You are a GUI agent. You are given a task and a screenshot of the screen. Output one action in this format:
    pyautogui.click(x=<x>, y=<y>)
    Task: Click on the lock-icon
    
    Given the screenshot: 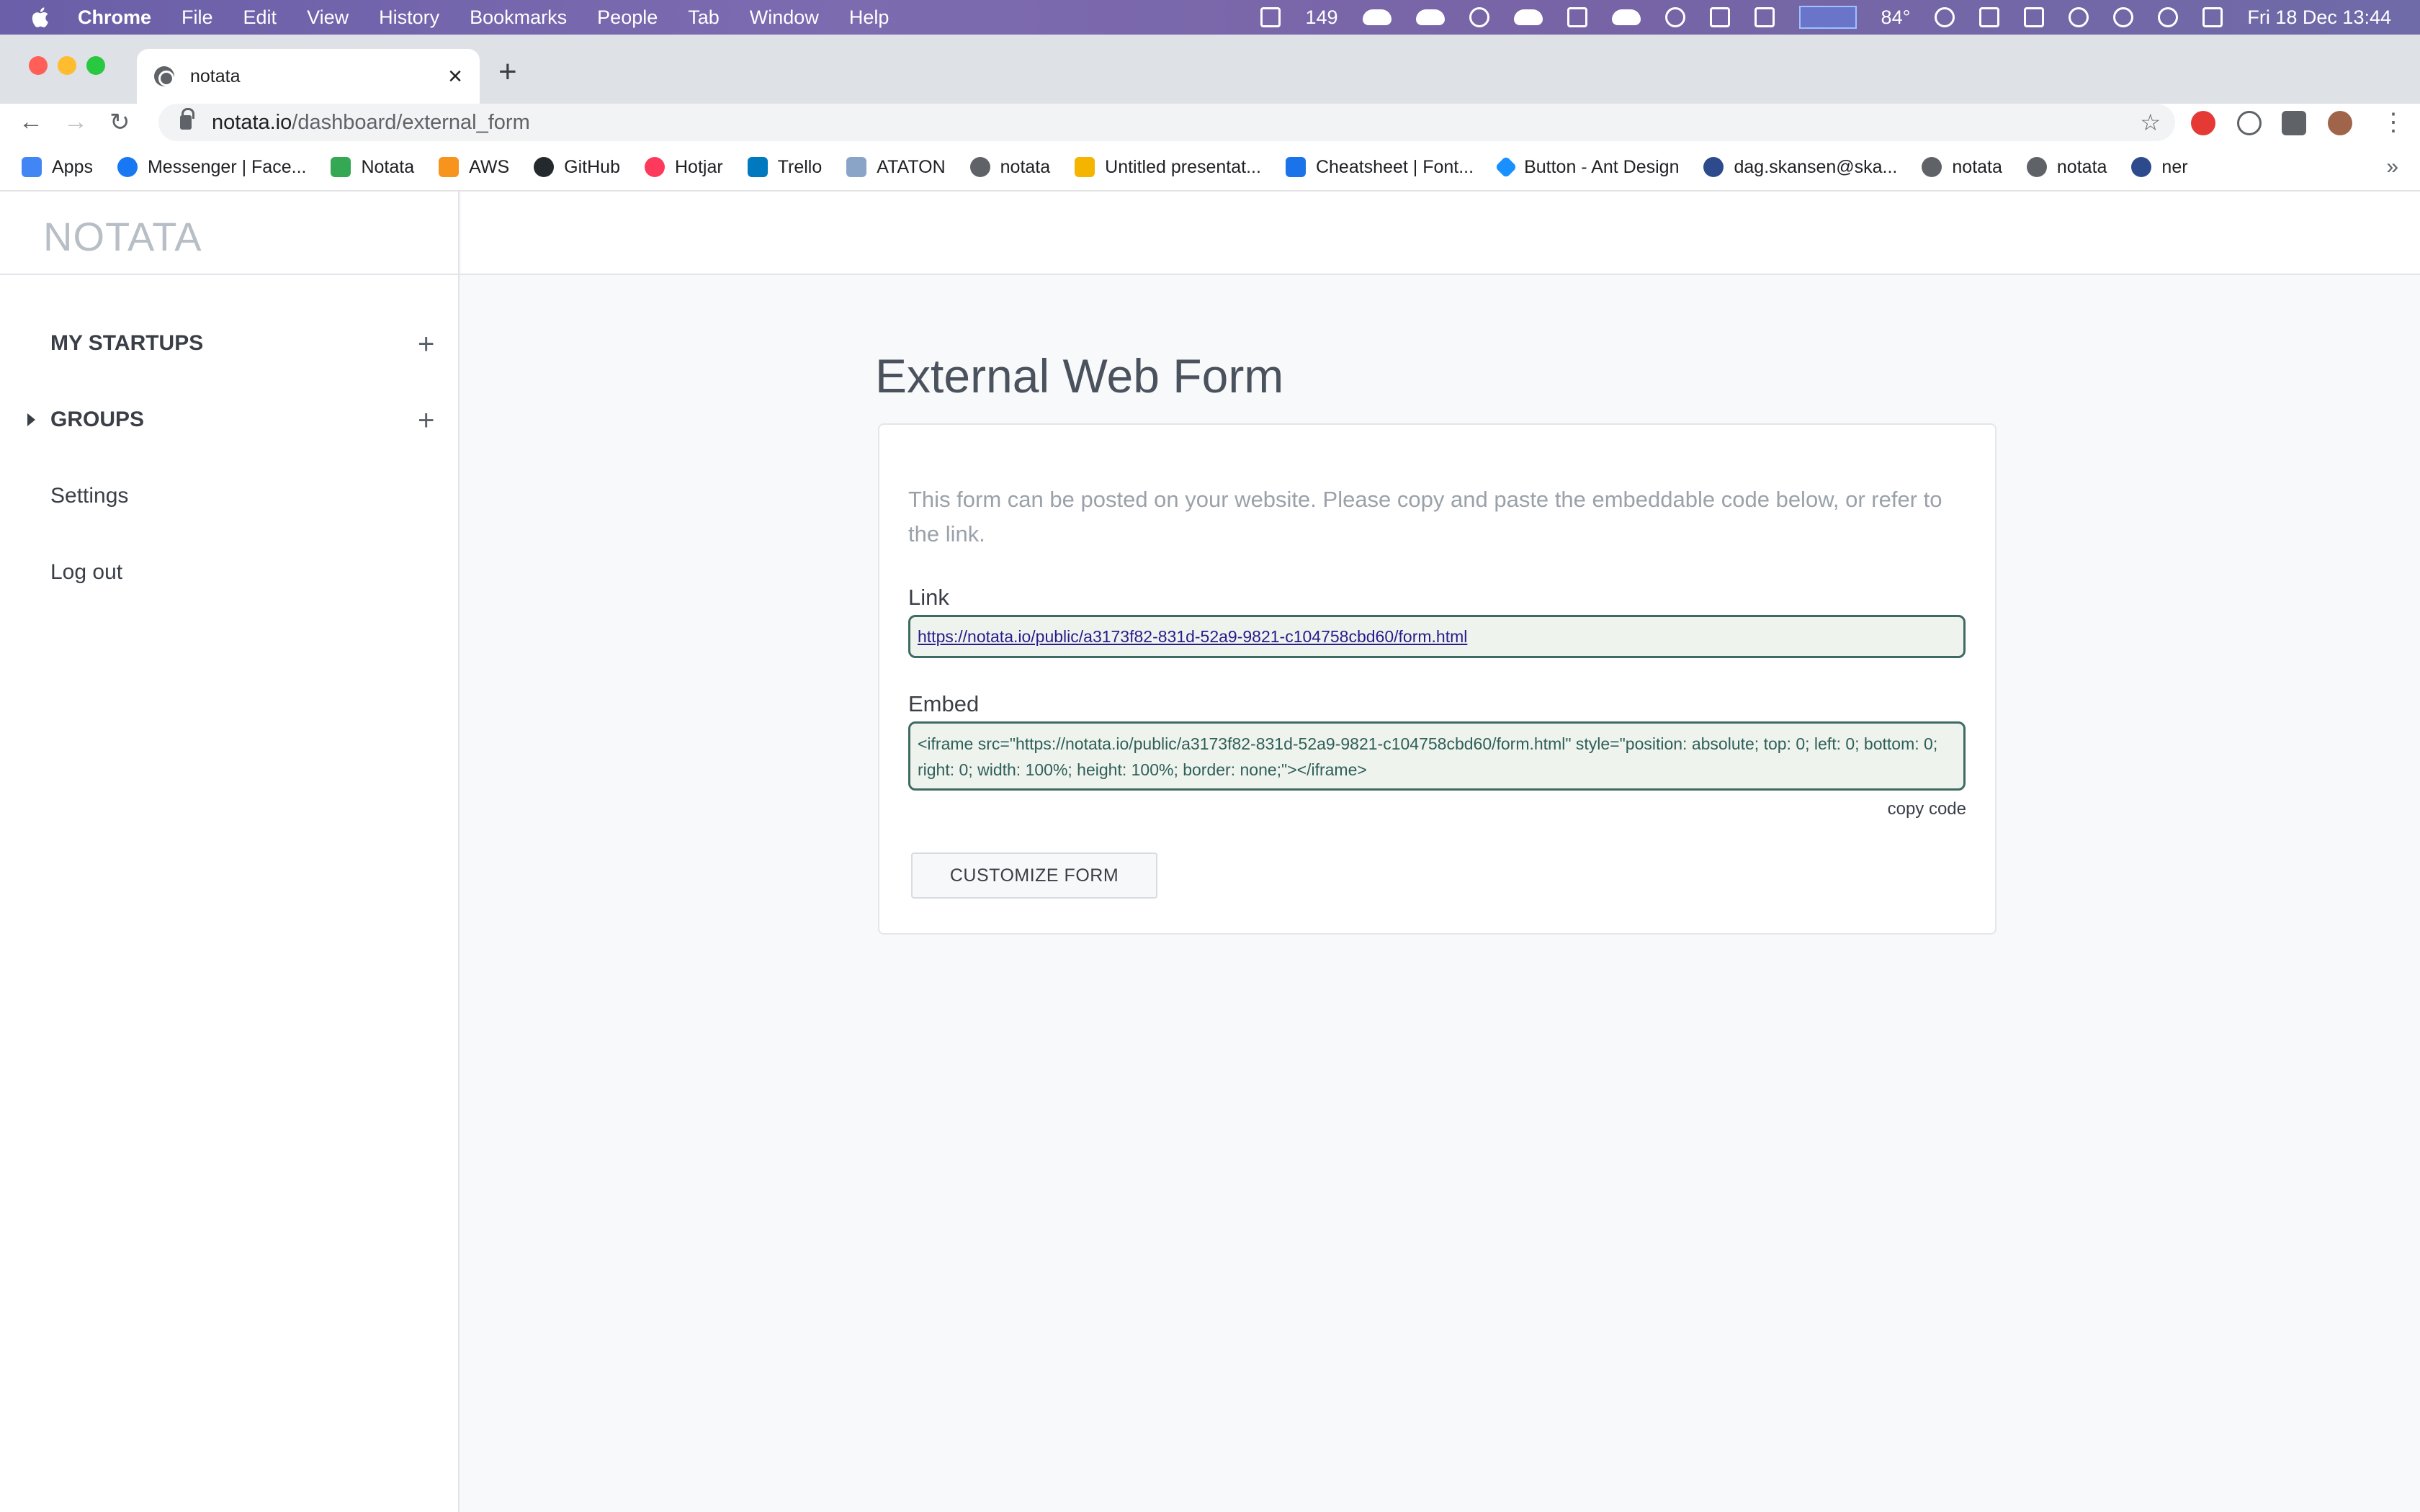 What is the action you would take?
    pyautogui.click(x=187, y=119)
    